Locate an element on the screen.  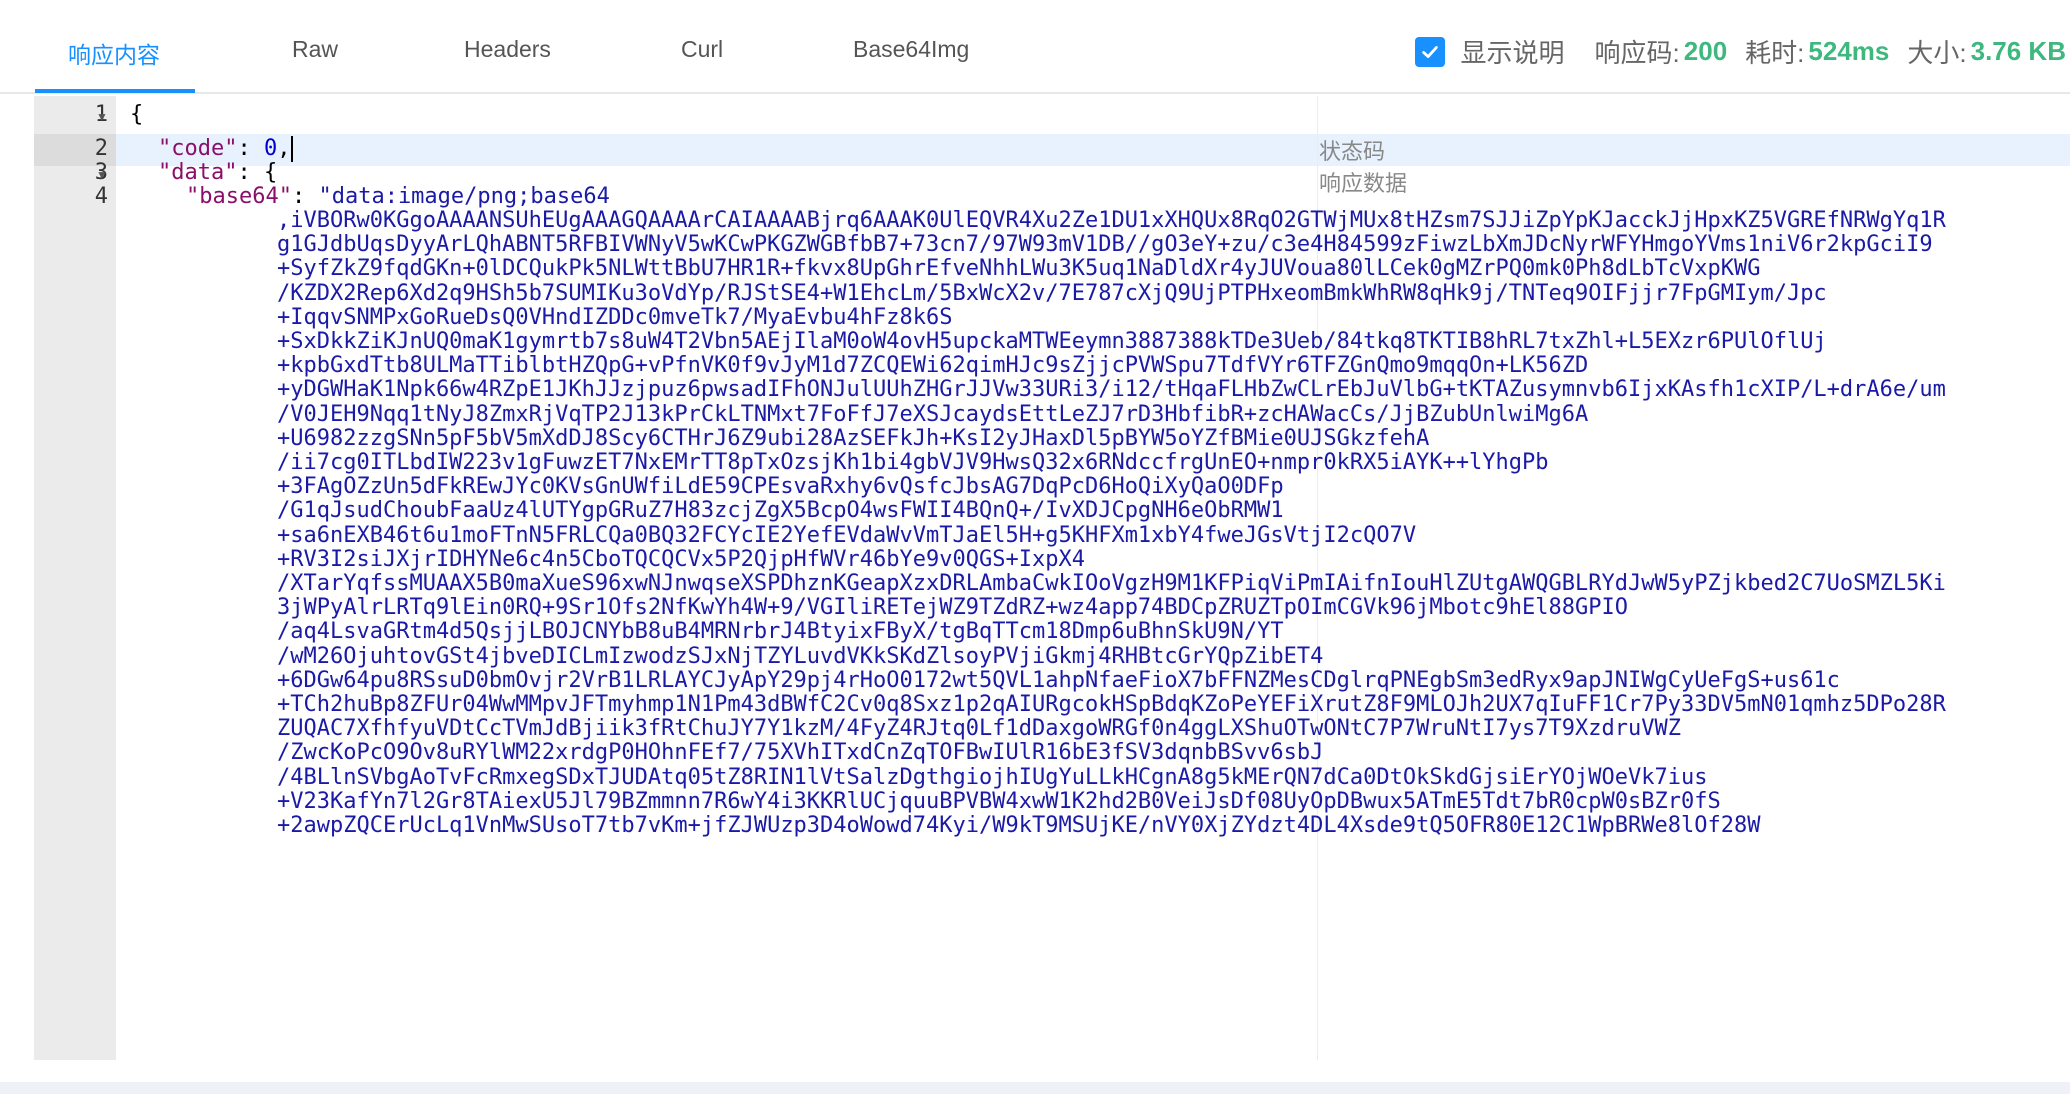
status-code-value: 200 is located at coordinates (1705, 51).